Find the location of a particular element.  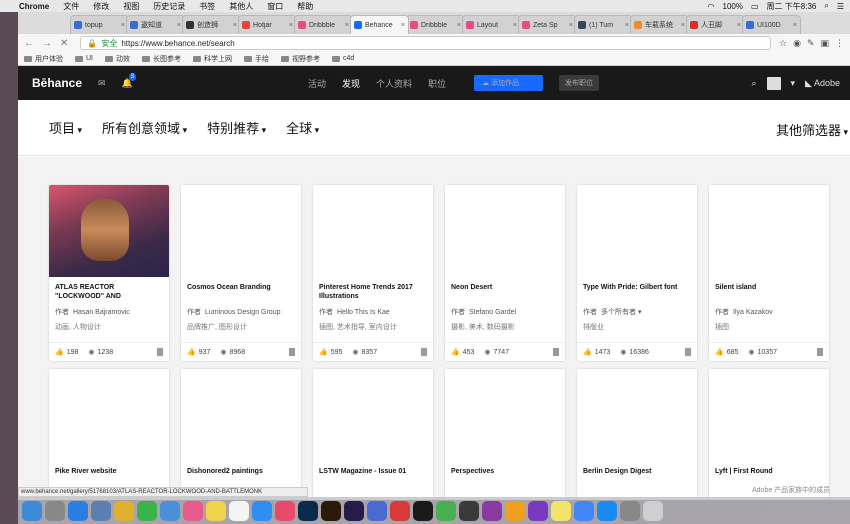

evernote-icon is located at coordinates (446, 510).